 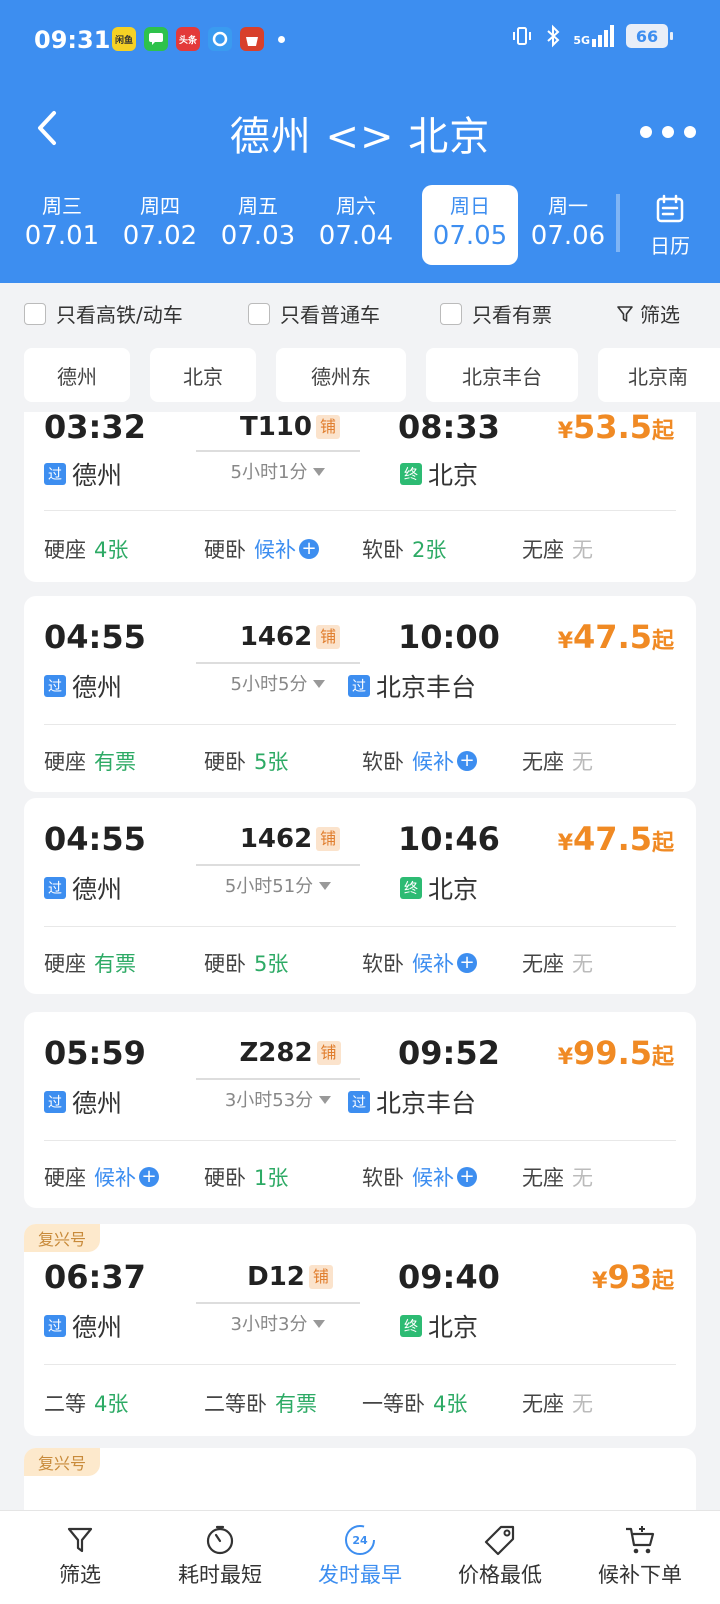 What do you see at coordinates (328, 637) in the screenshot?
I see `bunk-badge: 铺` at bounding box center [328, 637].